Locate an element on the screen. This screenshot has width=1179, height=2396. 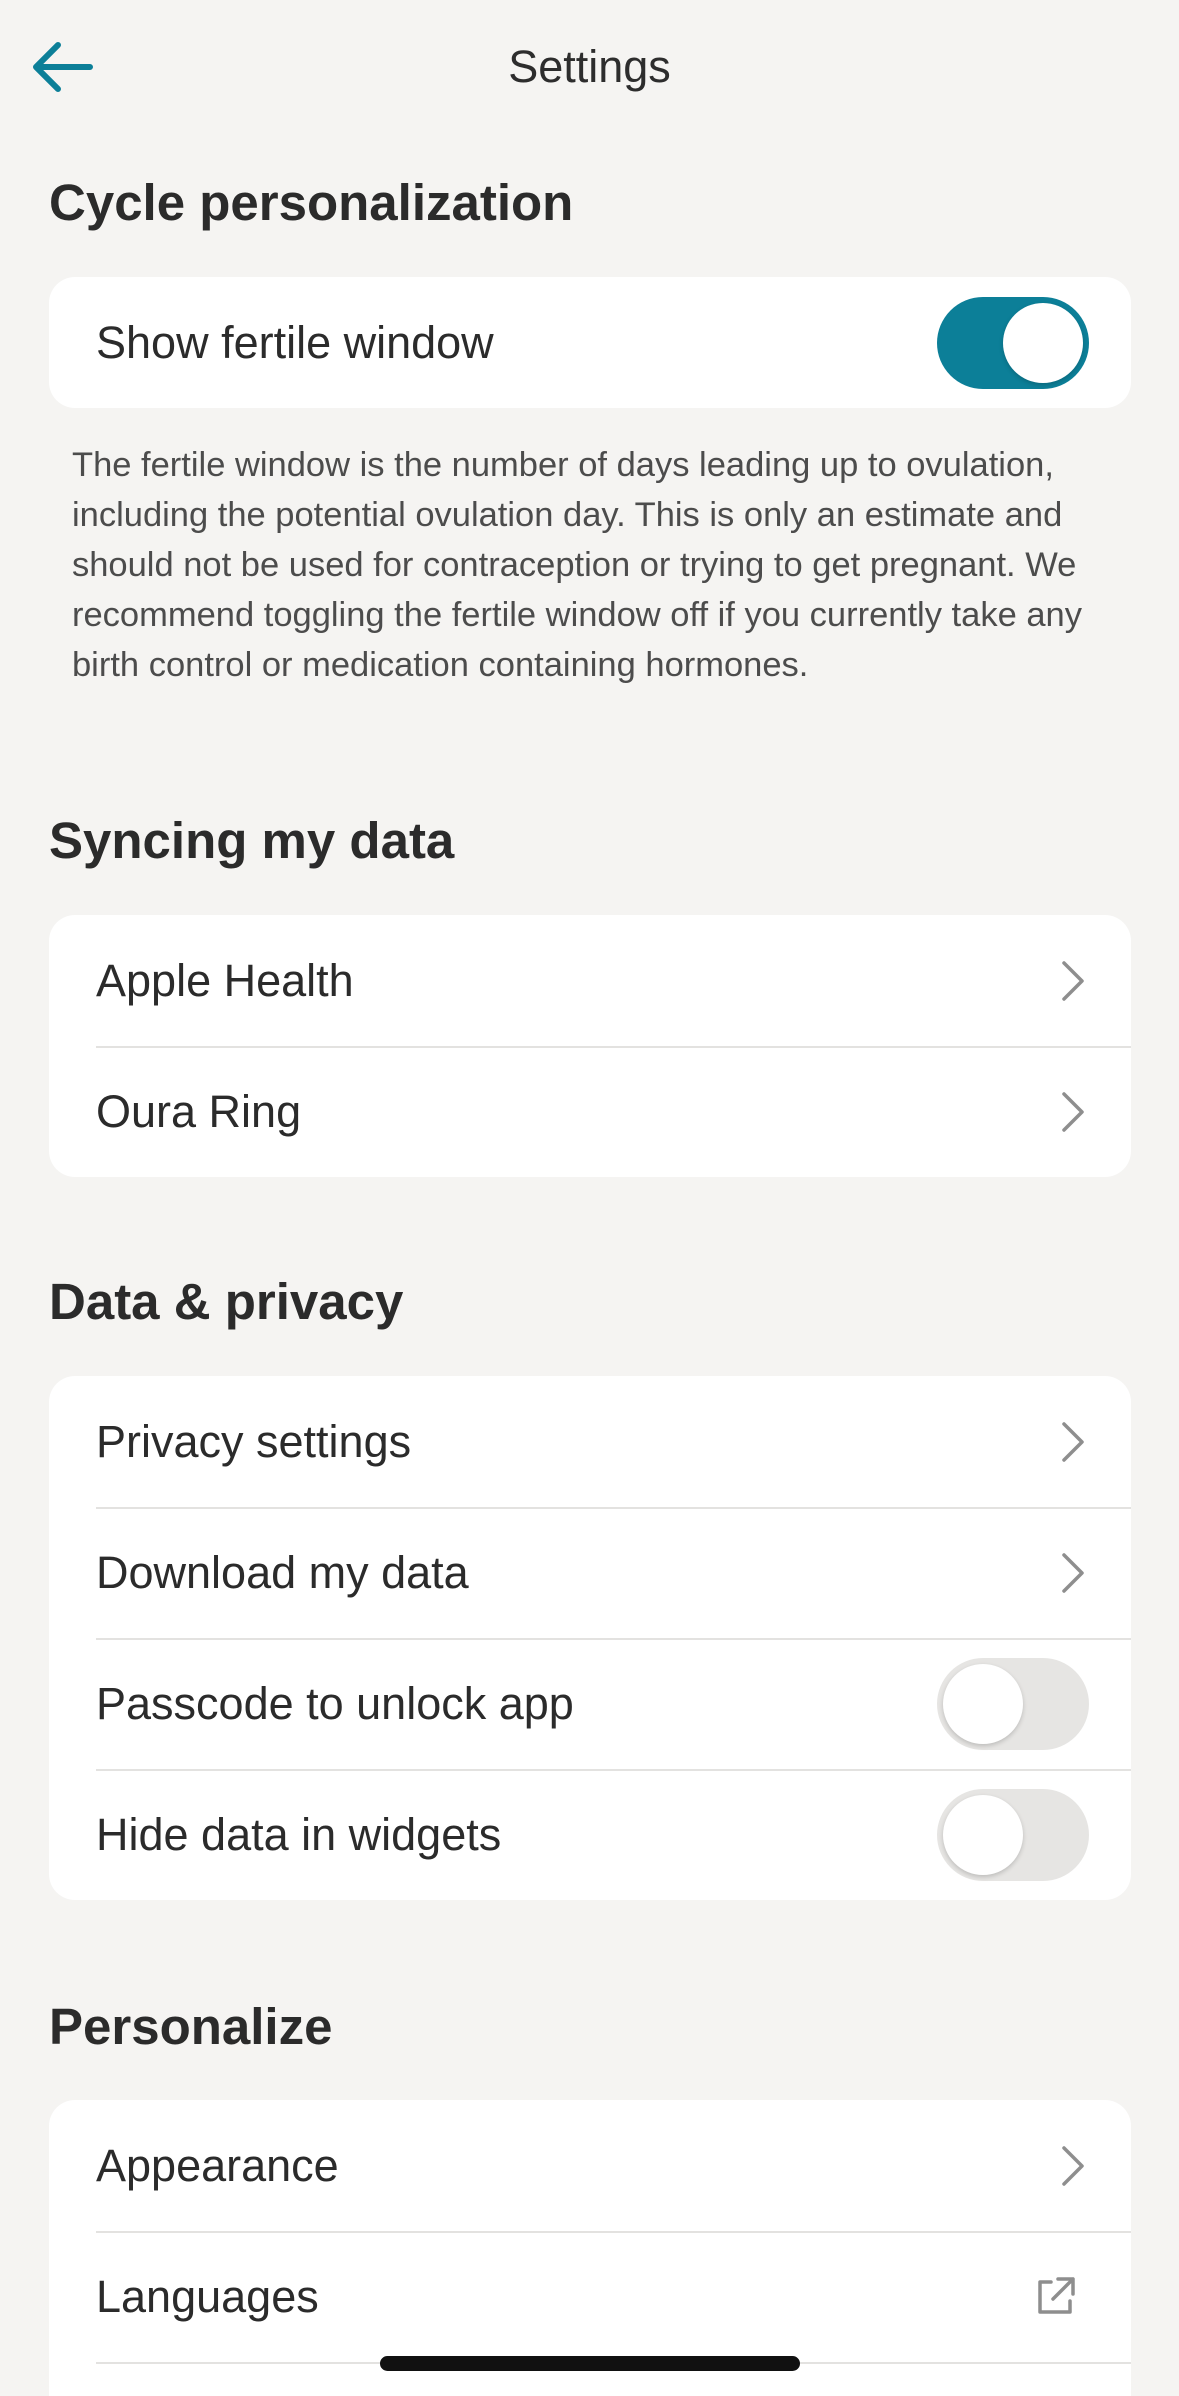
hide-widgets-toggle is located at coordinates (1013, 1834).